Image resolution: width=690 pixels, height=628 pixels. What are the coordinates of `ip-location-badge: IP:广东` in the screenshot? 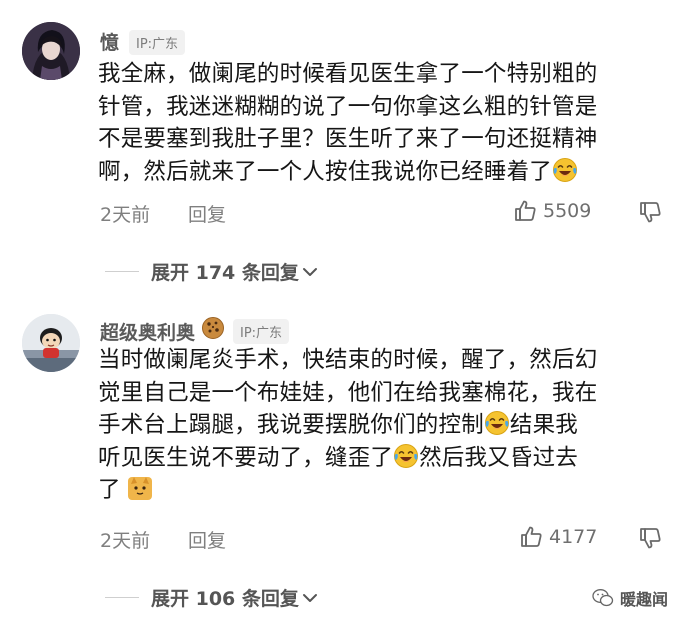 It's located at (261, 331).